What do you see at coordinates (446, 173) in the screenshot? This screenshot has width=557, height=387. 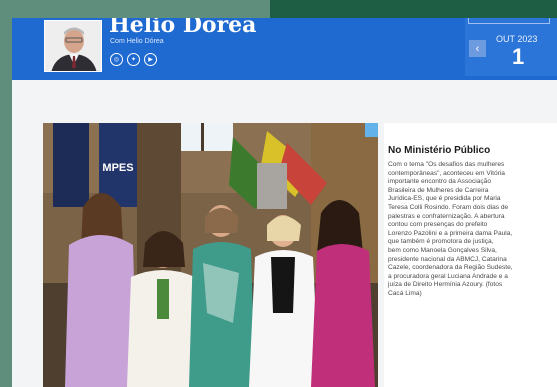 I see `article-line: contemporâneas", aconteceu em Vitória` at bounding box center [446, 173].